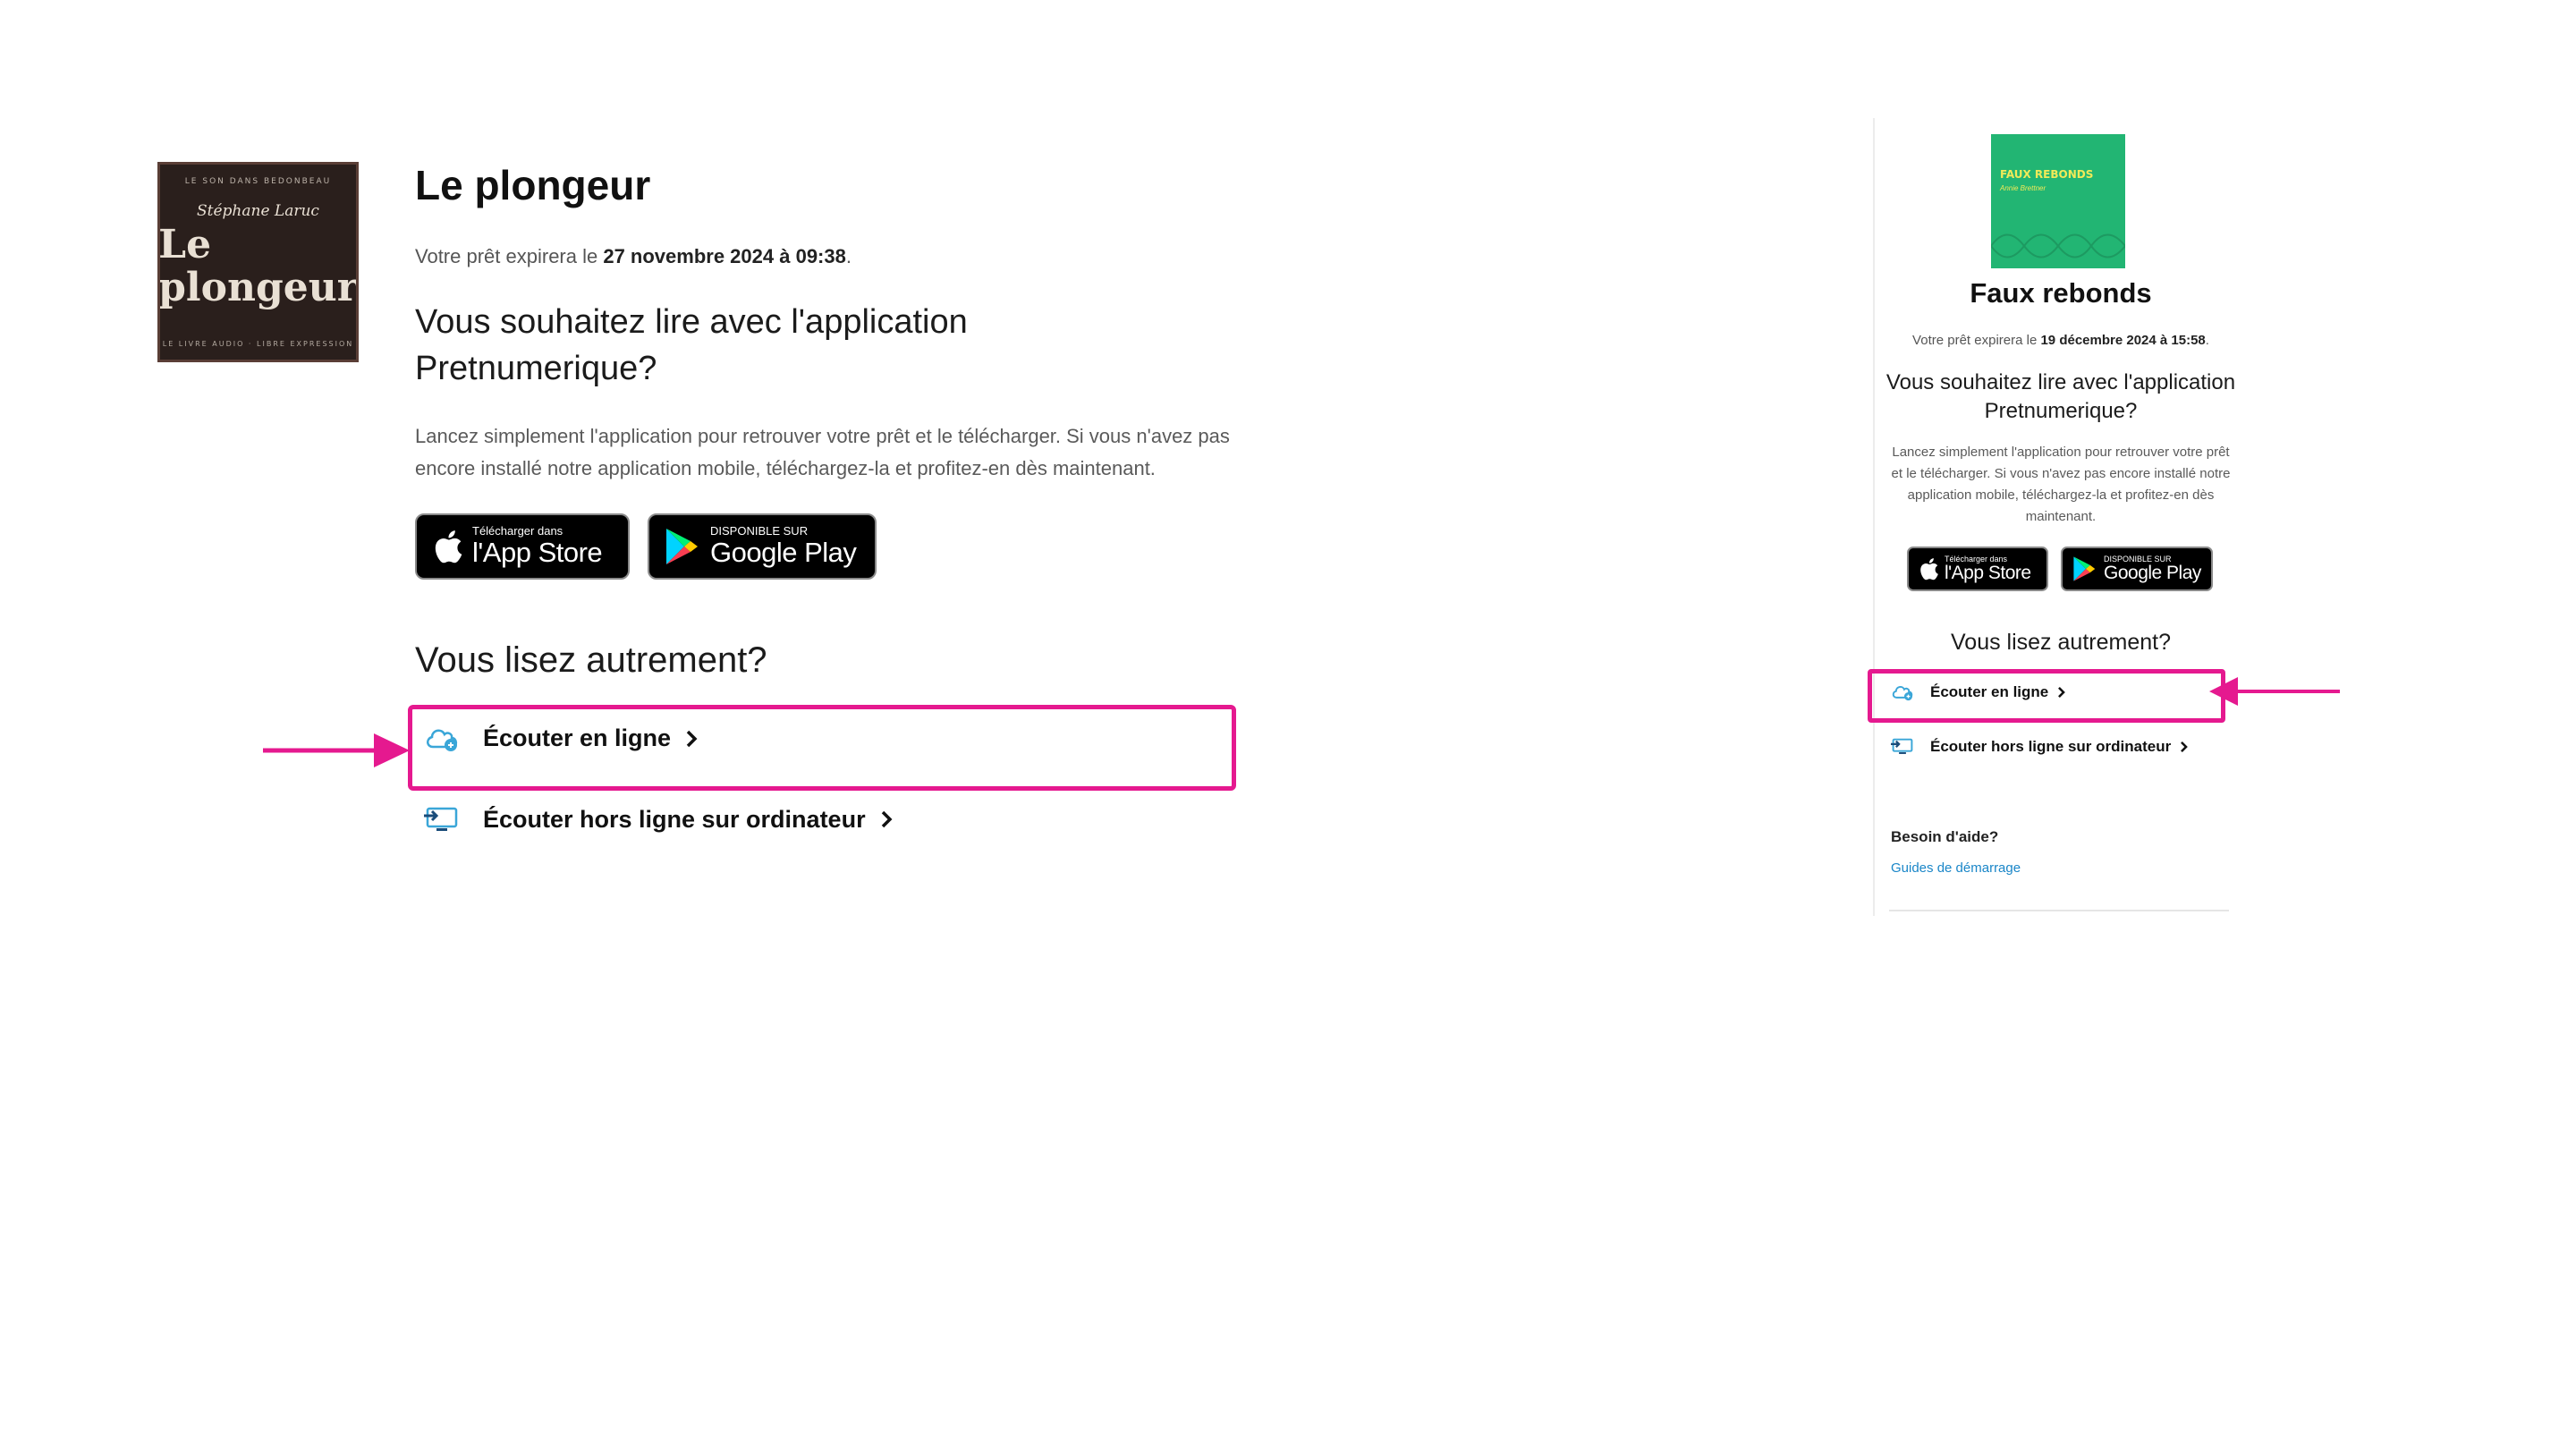  I want to click on arrow-left-icon, so click(2274, 691).